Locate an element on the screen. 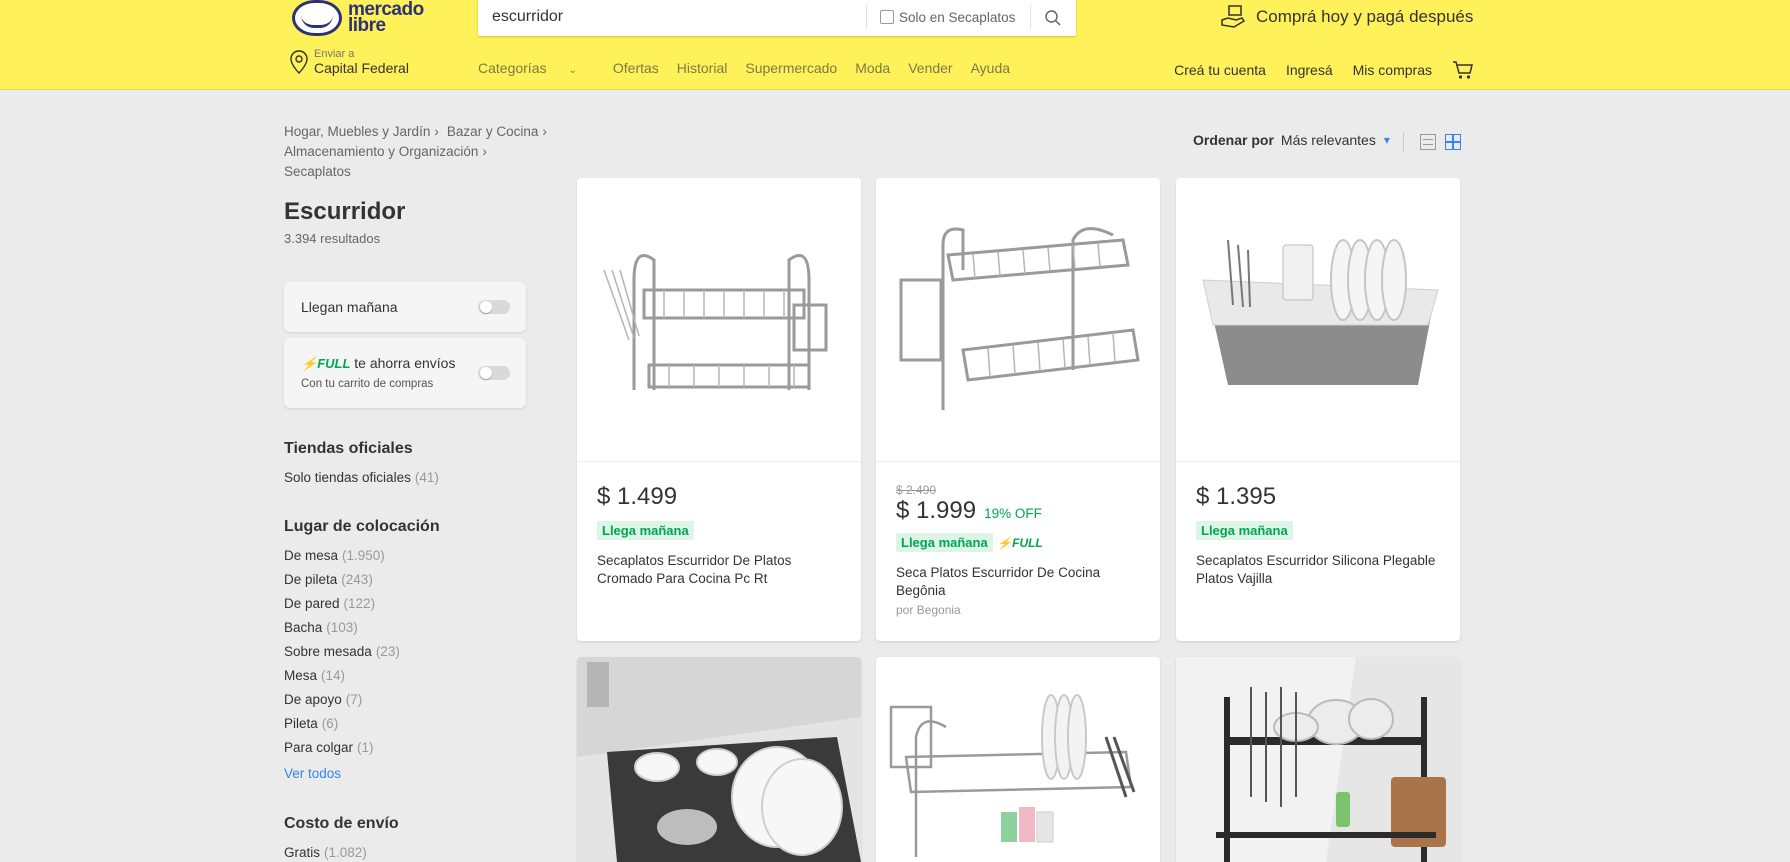 The height and width of the screenshot is (862, 1790). breadcrumb-item: Bazar y Cocina is located at coordinates (493, 131).